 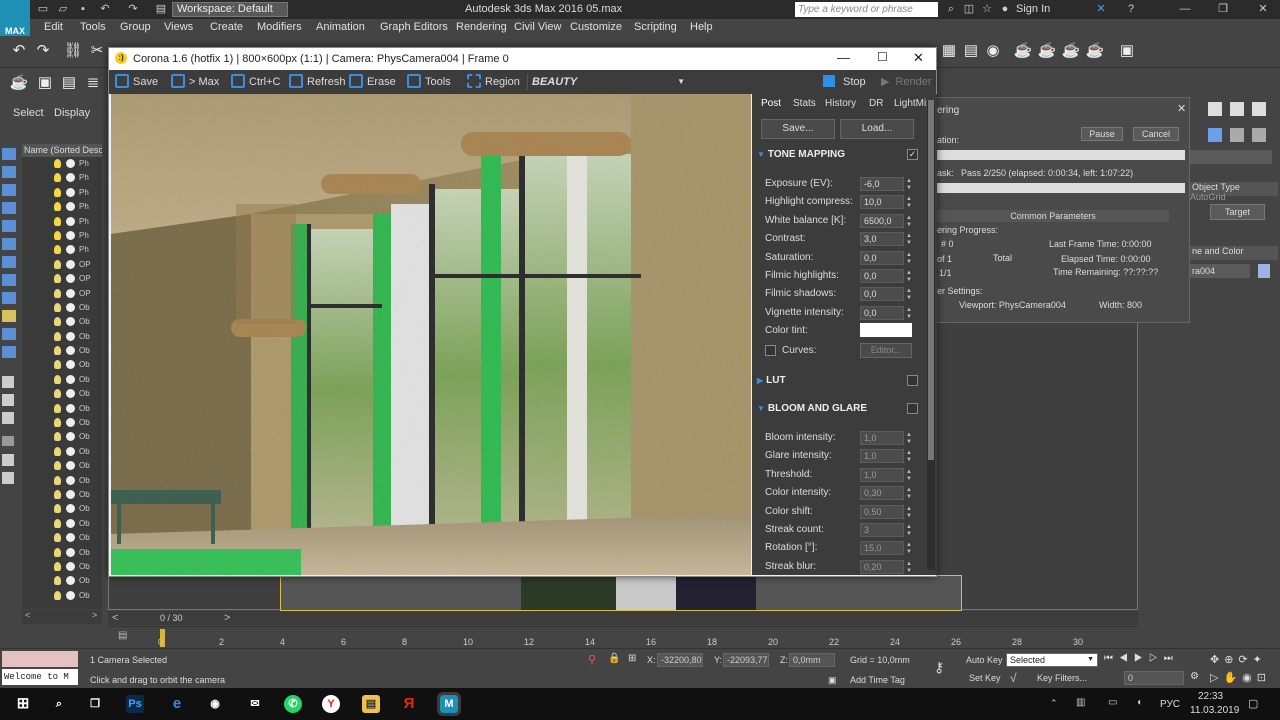 What do you see at coordinates (9, 262) in the screenshot?
I see `filter-groups-icon` at bounding box center [9, 262].